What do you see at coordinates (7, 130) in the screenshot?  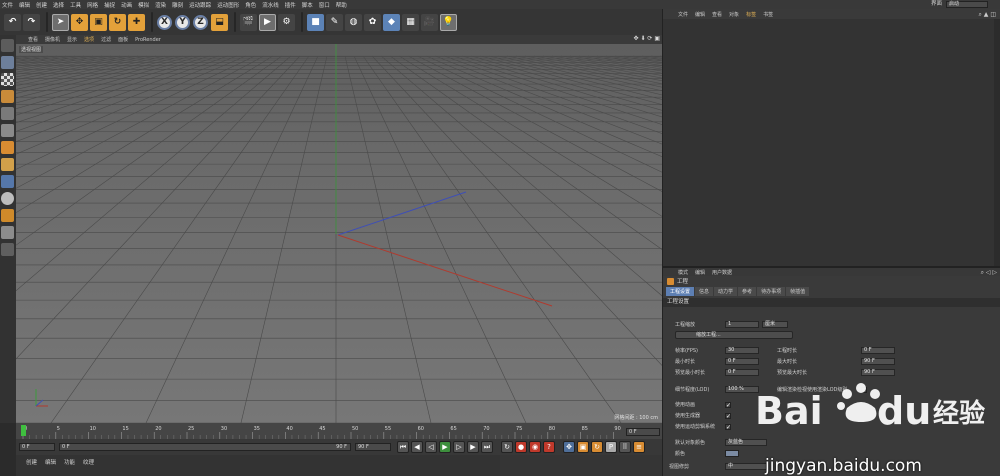 I see `edges-mode-icon` at bounding box center [7, 130].